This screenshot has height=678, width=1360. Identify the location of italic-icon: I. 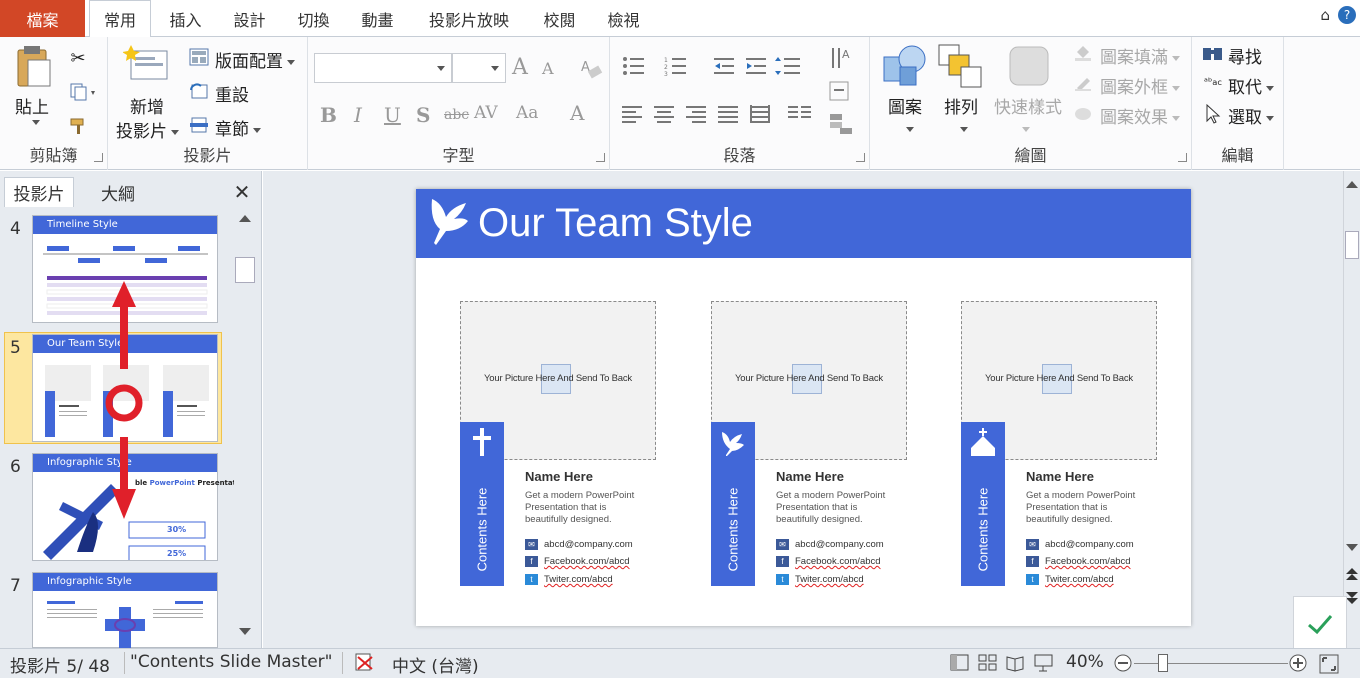
(358, 115).